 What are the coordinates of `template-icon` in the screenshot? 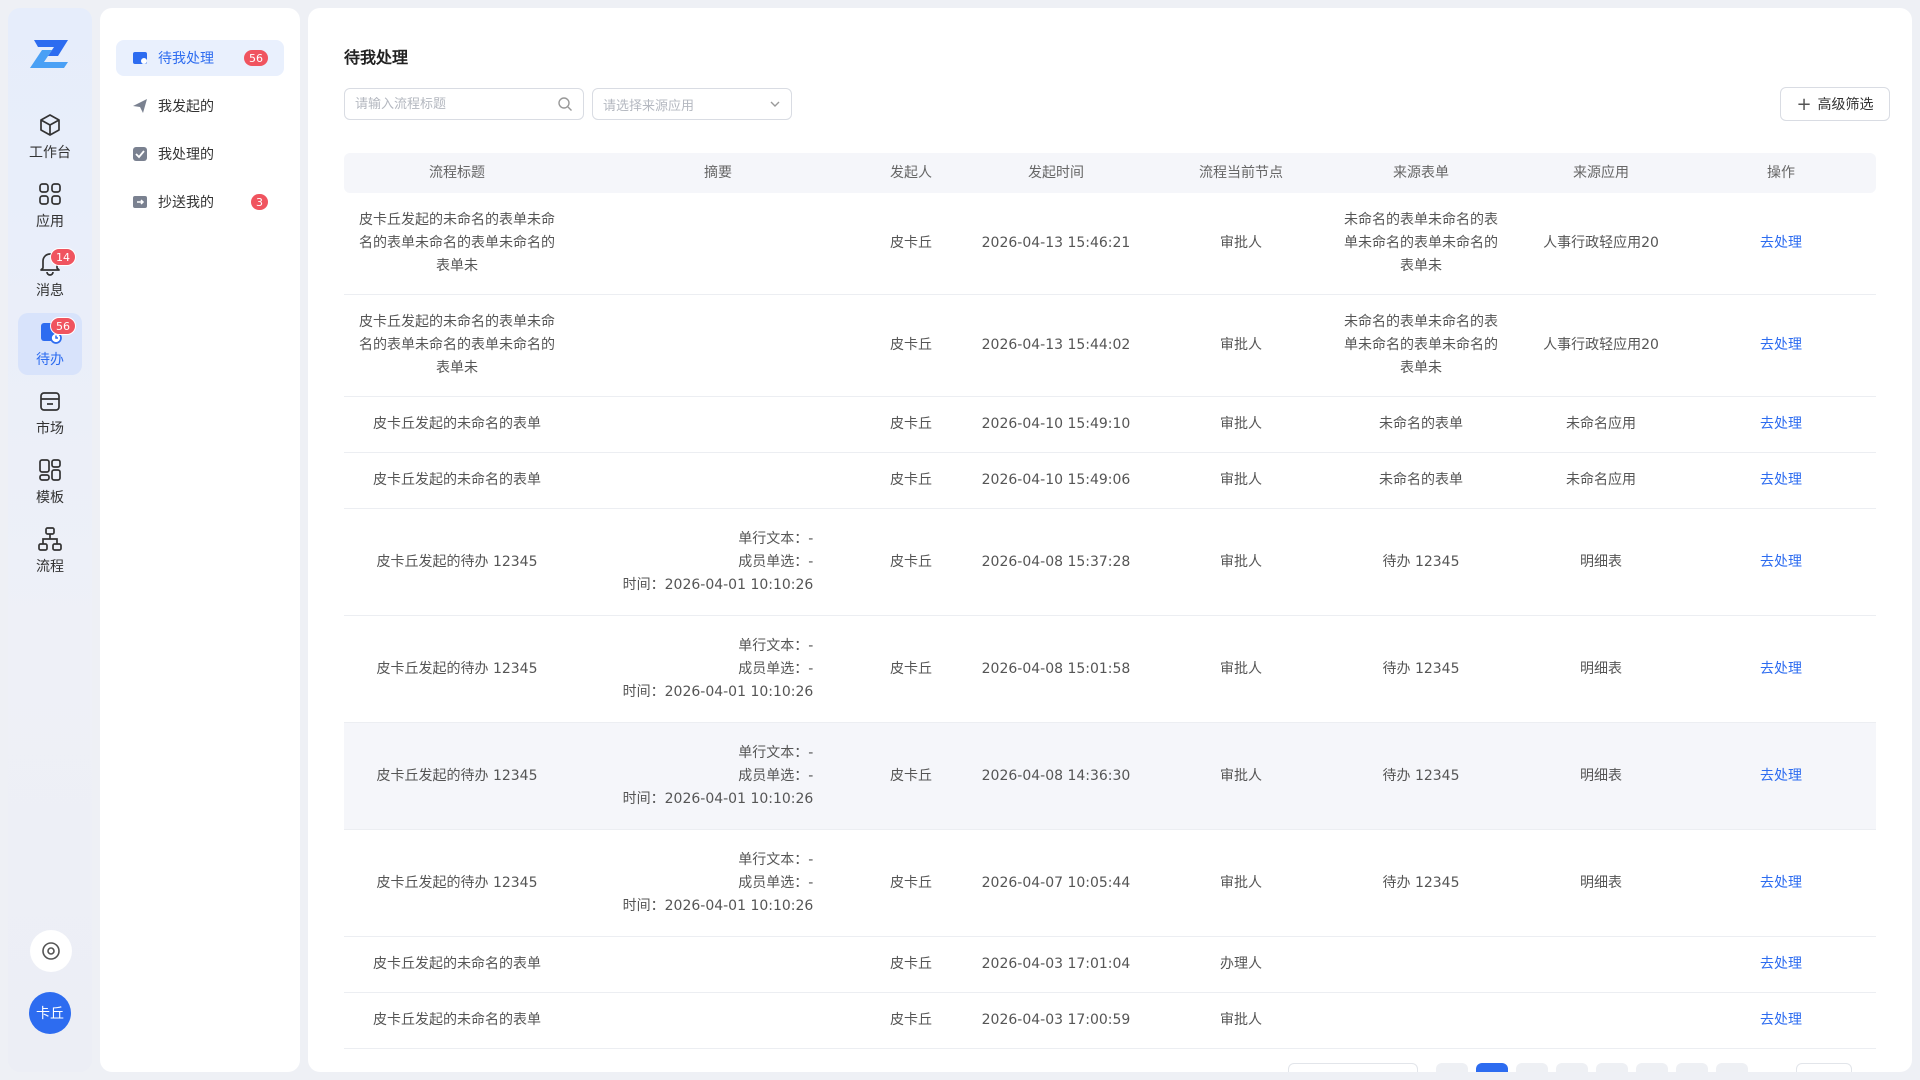 It's located at (50, 470).